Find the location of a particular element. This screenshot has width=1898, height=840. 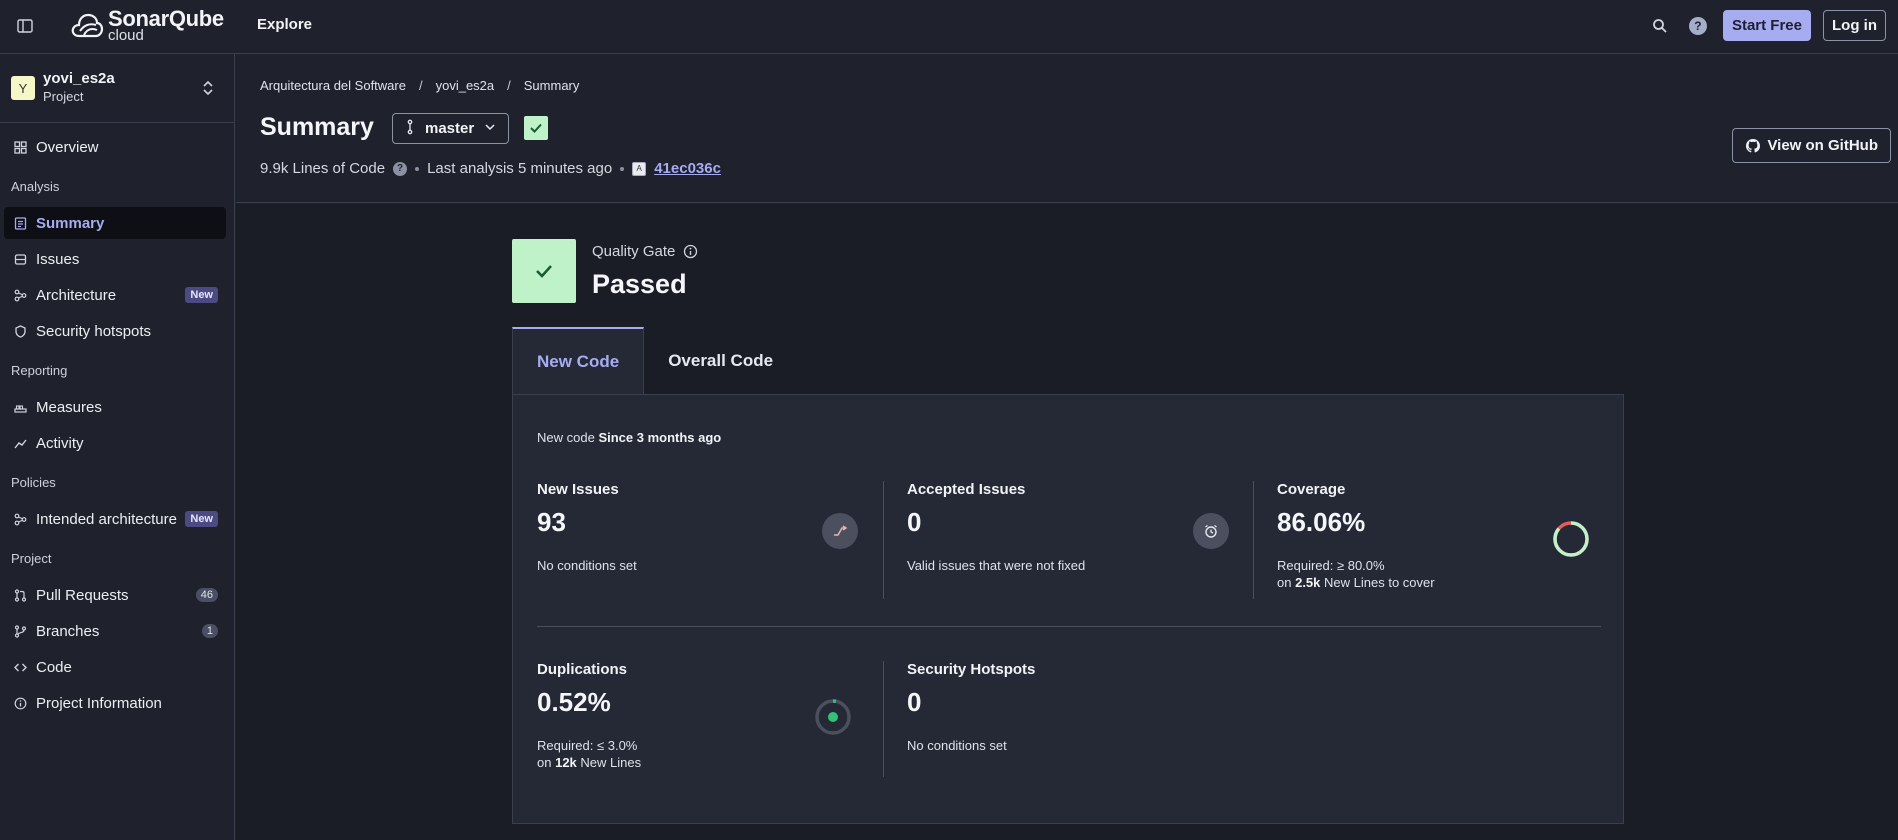

sidebar-item-summary: Summary is located at coordinates (115, 223).